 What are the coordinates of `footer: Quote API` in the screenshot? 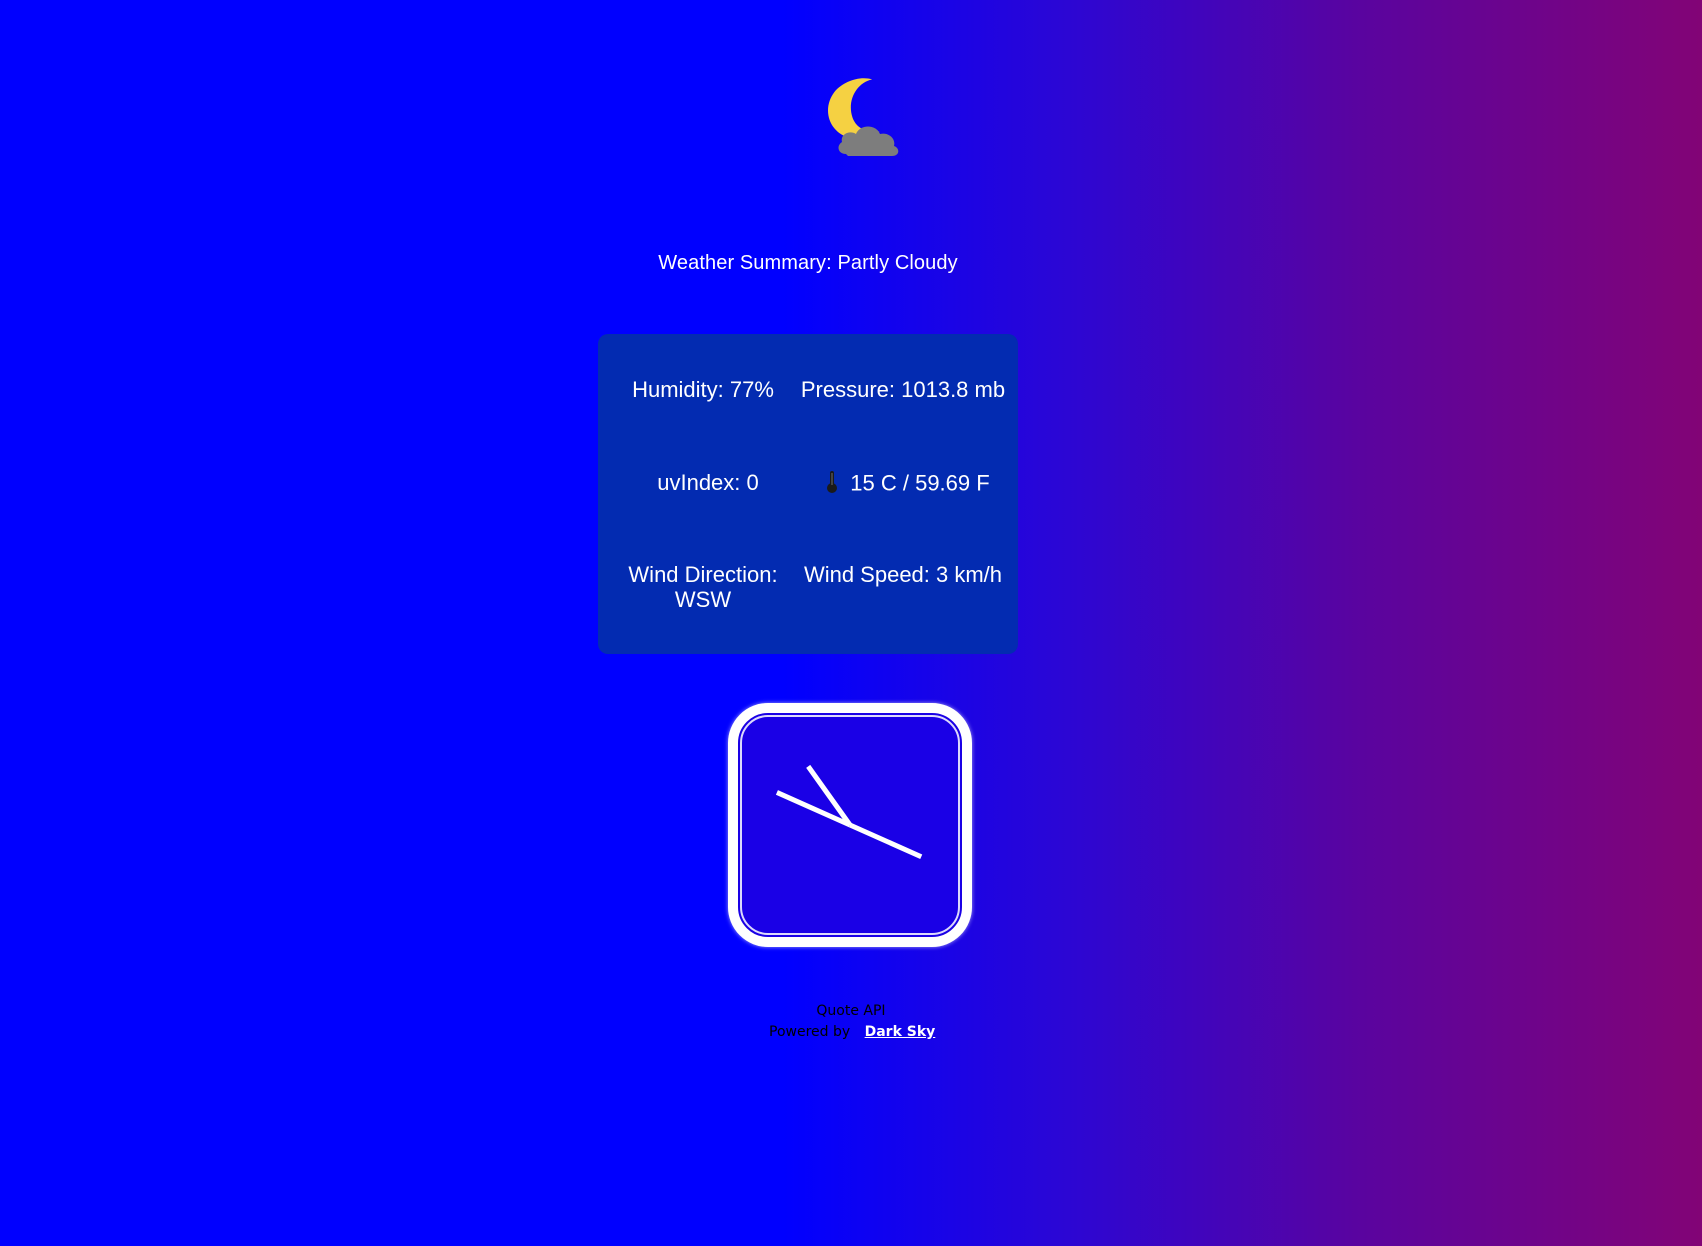 It's located at (851, 1011).